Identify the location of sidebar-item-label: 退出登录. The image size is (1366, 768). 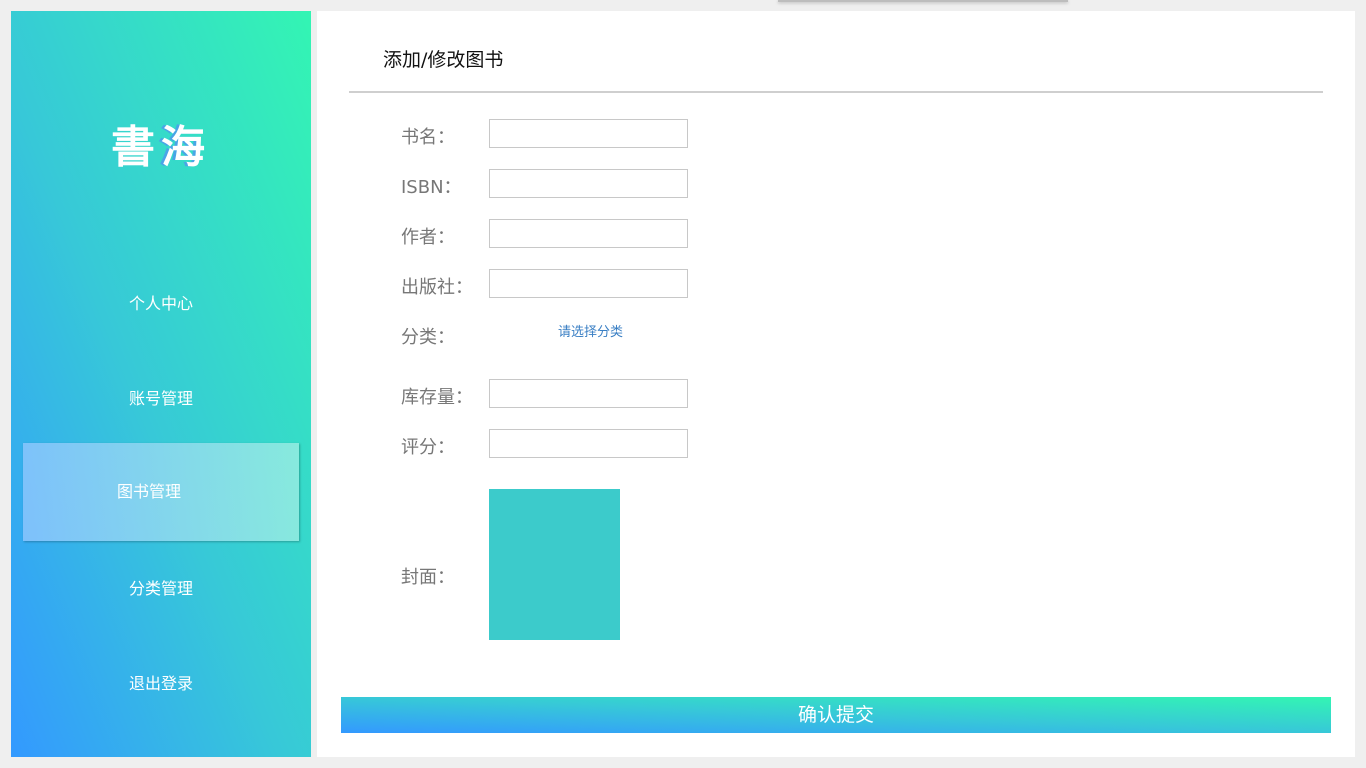
(160, 683).